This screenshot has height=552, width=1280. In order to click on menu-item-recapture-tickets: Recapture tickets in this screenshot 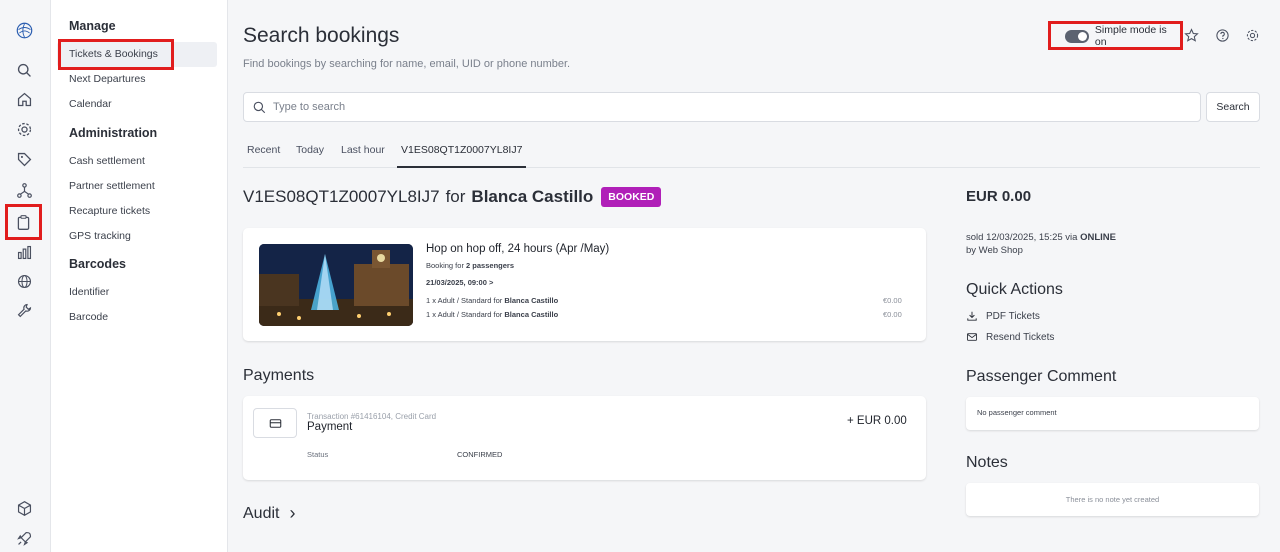, I will do `click(109, 211)`.